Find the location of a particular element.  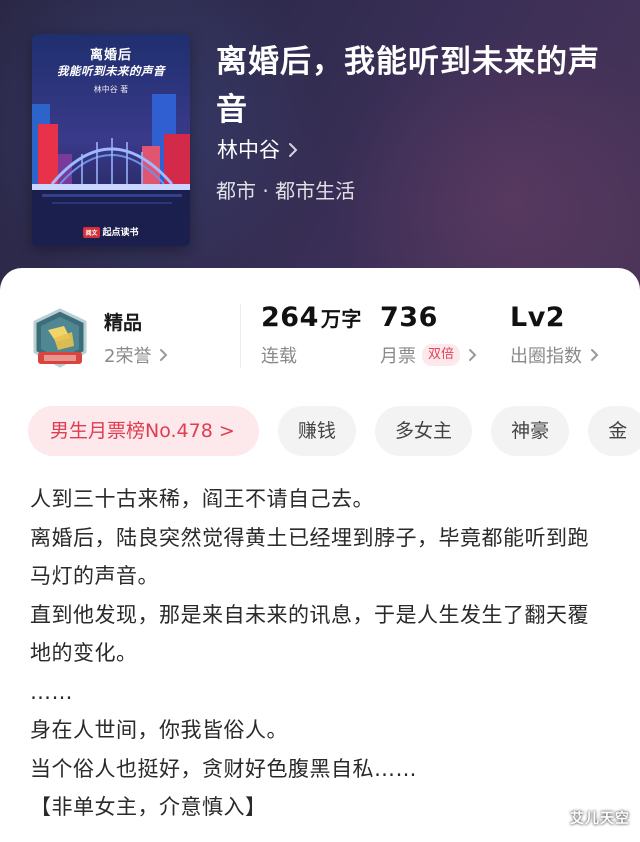

description-line: 离婚后，陆良突然觉得黄土已经埋到脖子，毕竟都能听到跑马灯的声音。 is located at coordinates (309, 557).